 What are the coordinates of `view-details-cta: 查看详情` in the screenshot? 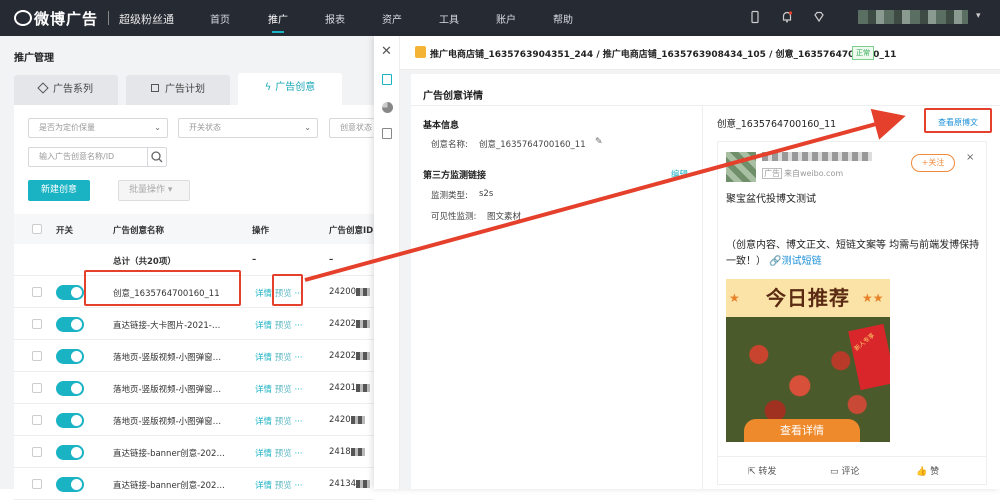 It's located at (802, 430).